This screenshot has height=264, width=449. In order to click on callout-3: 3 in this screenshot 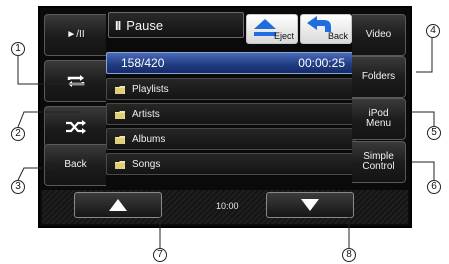, I will do `click(18, 187)`.